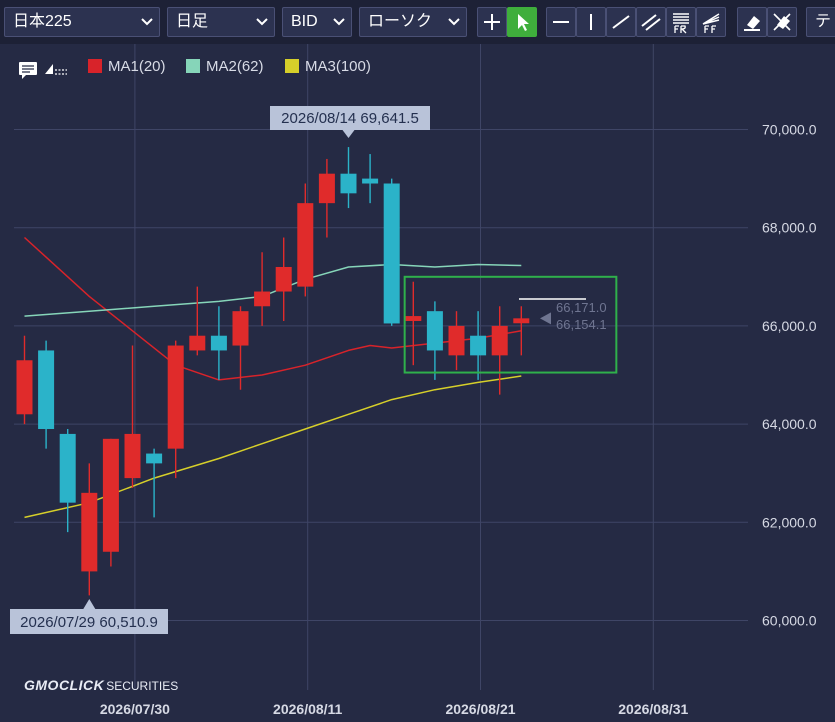 The image size is (835, 722). What do you see at coordinates (89, 622) in the screenshot?
I see `annotation-text: 2026/07/29 60,510.9` at bounding box center [89, 622].